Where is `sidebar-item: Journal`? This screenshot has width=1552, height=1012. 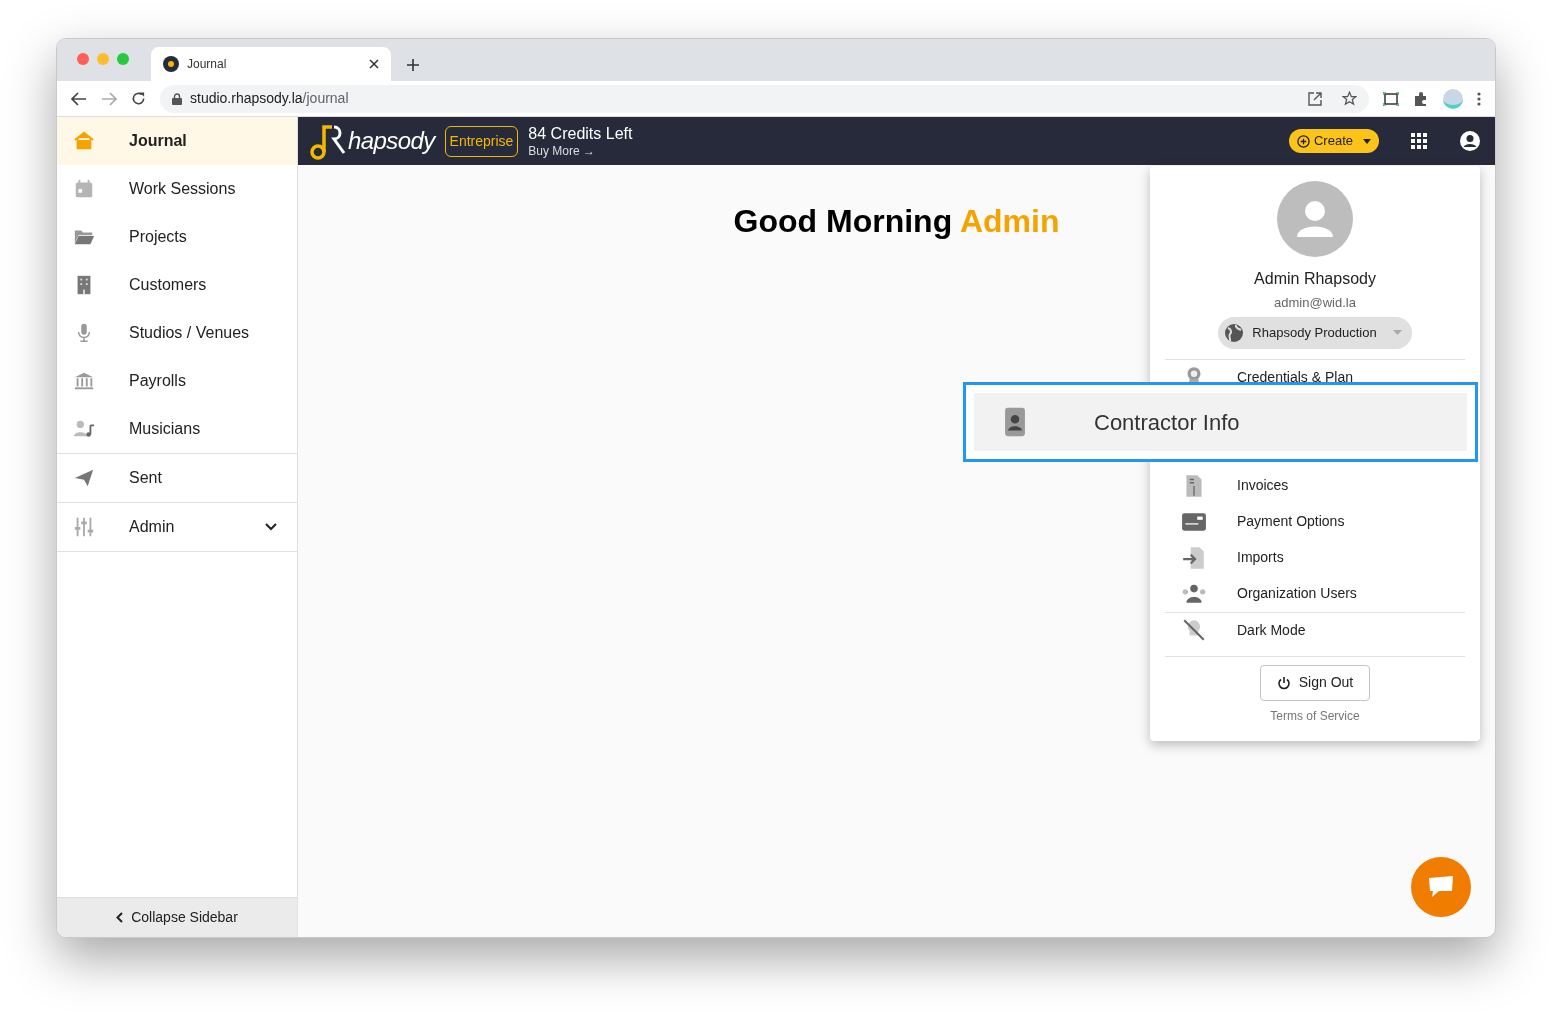
sidebar-item: Journal is located at coordinates (177, 141).